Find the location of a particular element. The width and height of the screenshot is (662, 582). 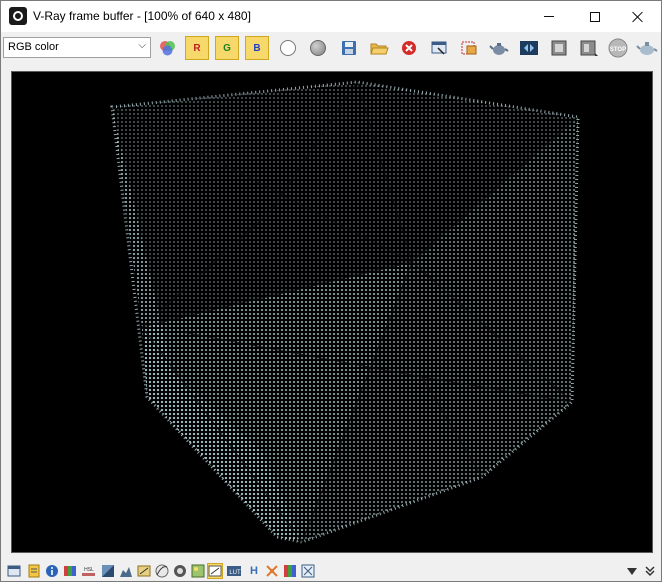

lut-icon: LUT is located at coordinates (234, 571).